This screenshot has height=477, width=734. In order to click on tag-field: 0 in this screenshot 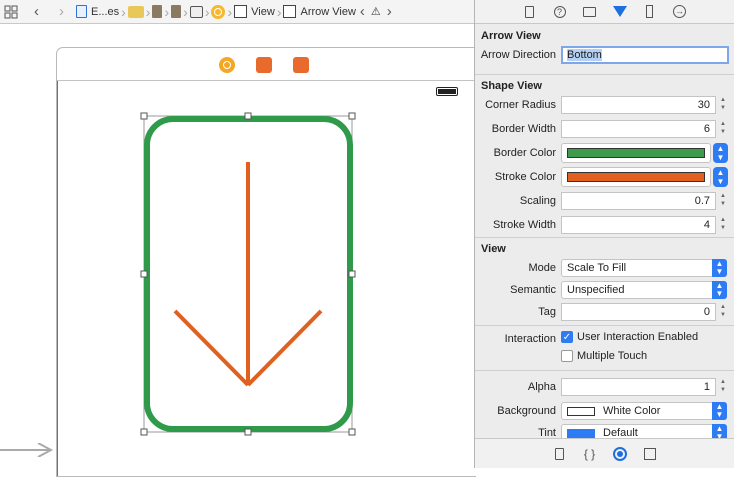, I will do `click(638, 312)`.